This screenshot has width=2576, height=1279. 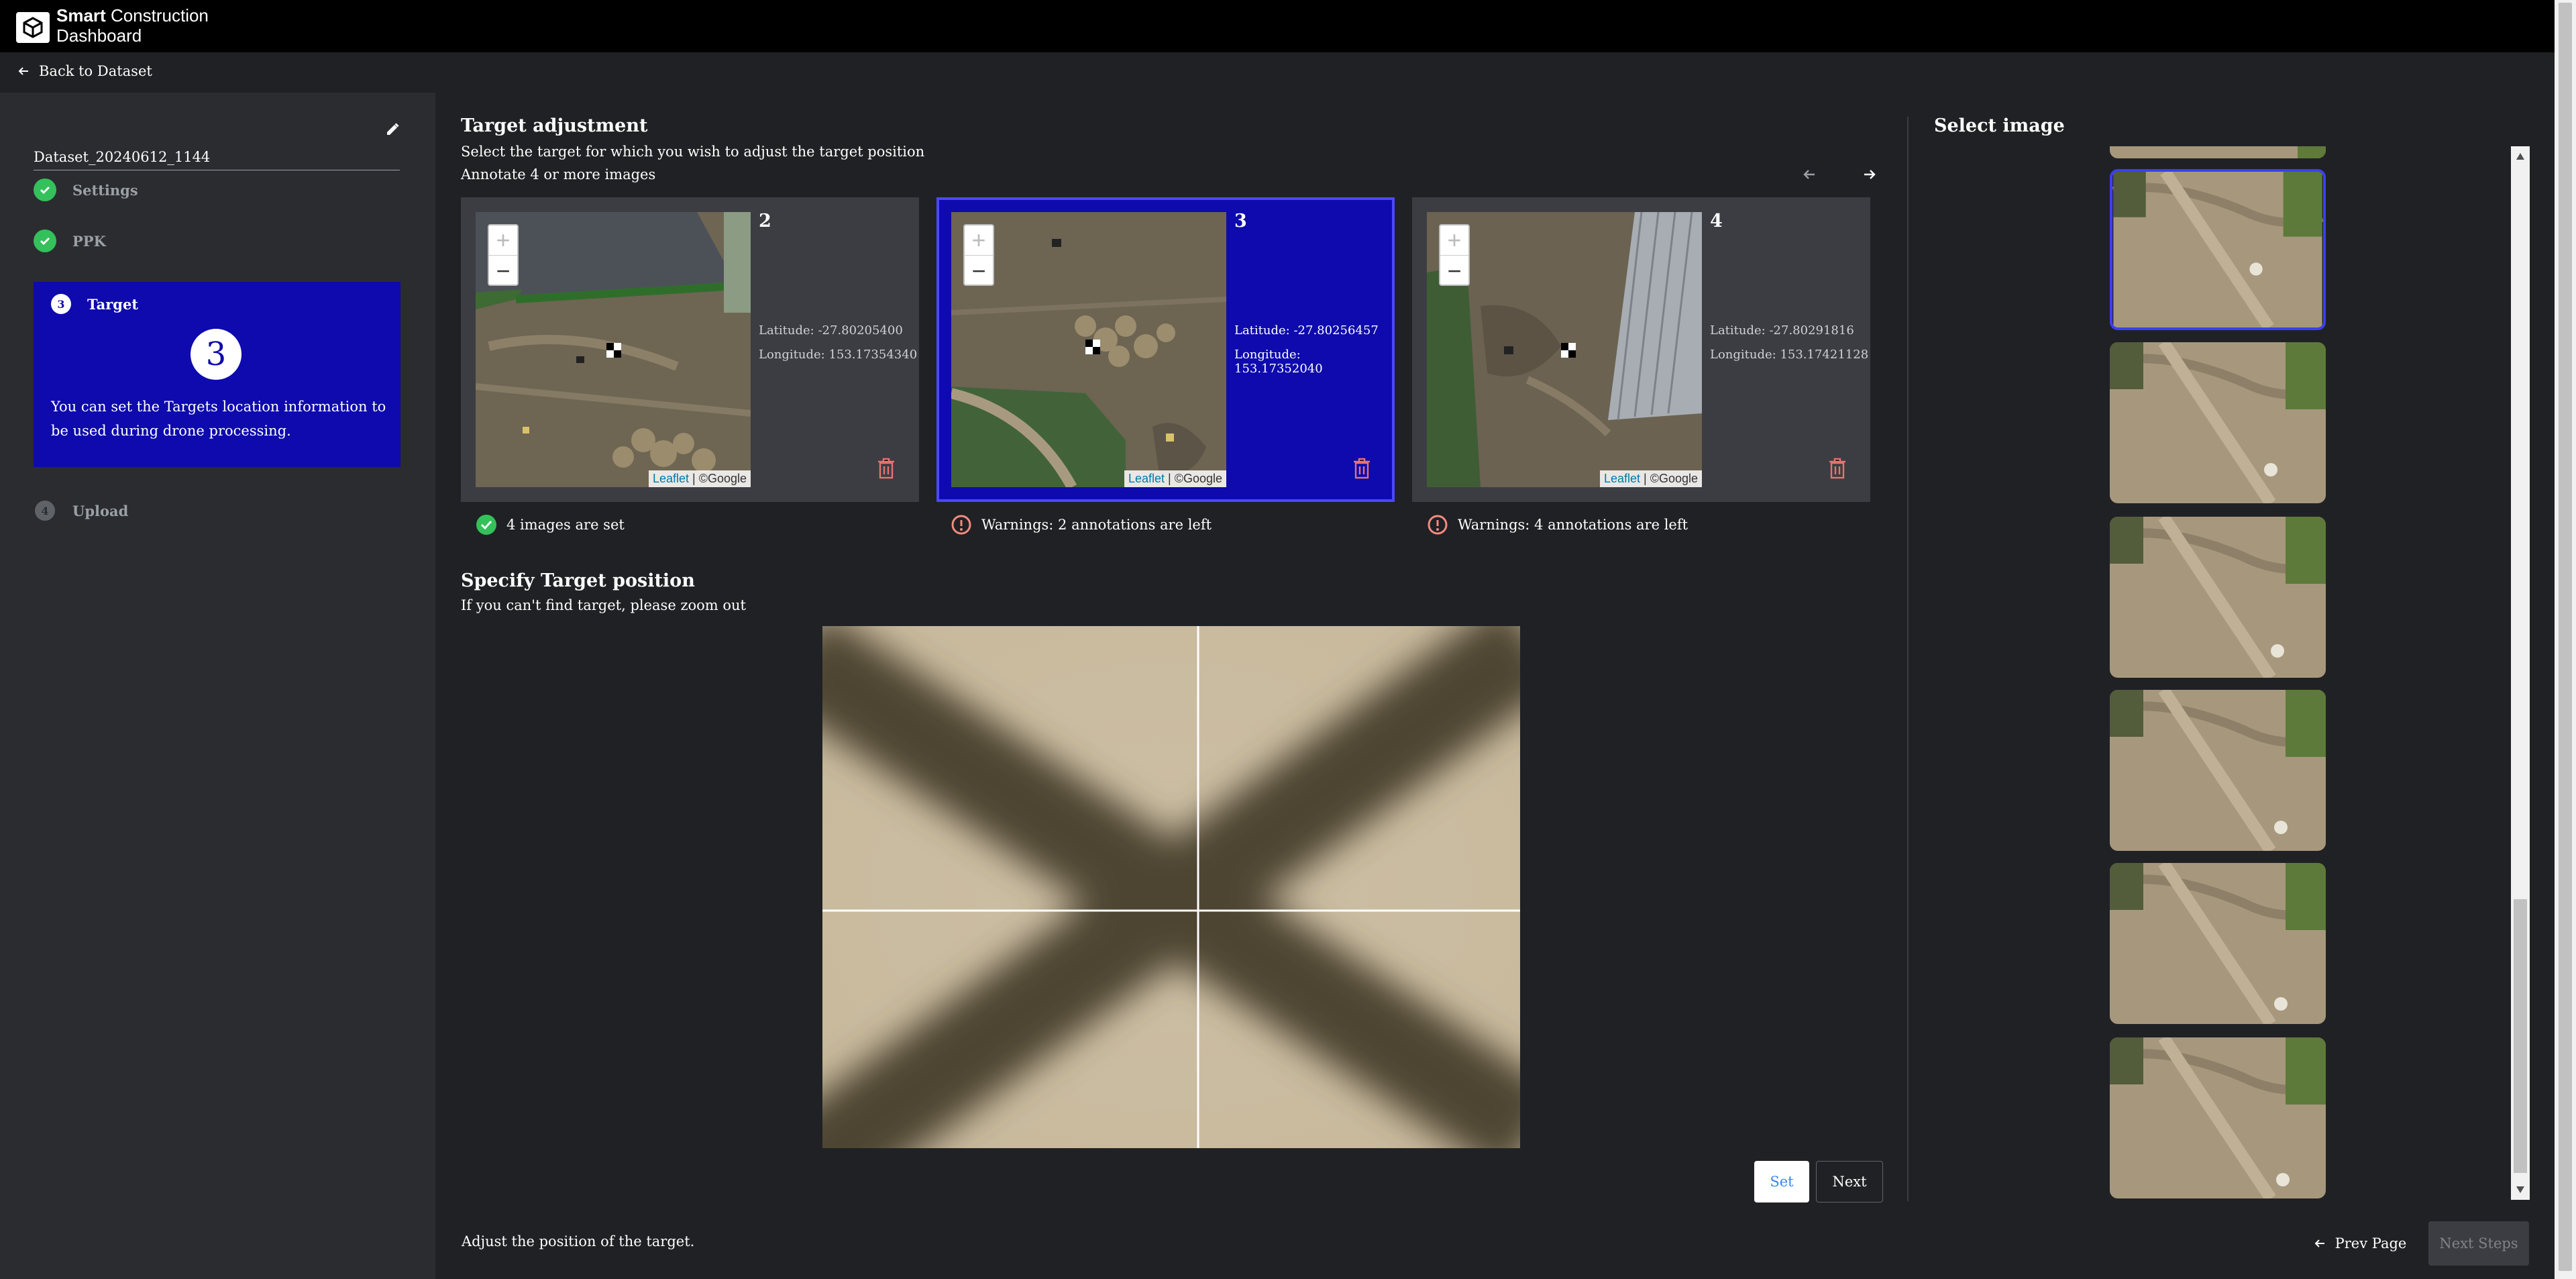 What do you see at coordinates (1849, 1182) in the screenshot?
I see `next-button: Next` at bounding box center [1849, 1182].